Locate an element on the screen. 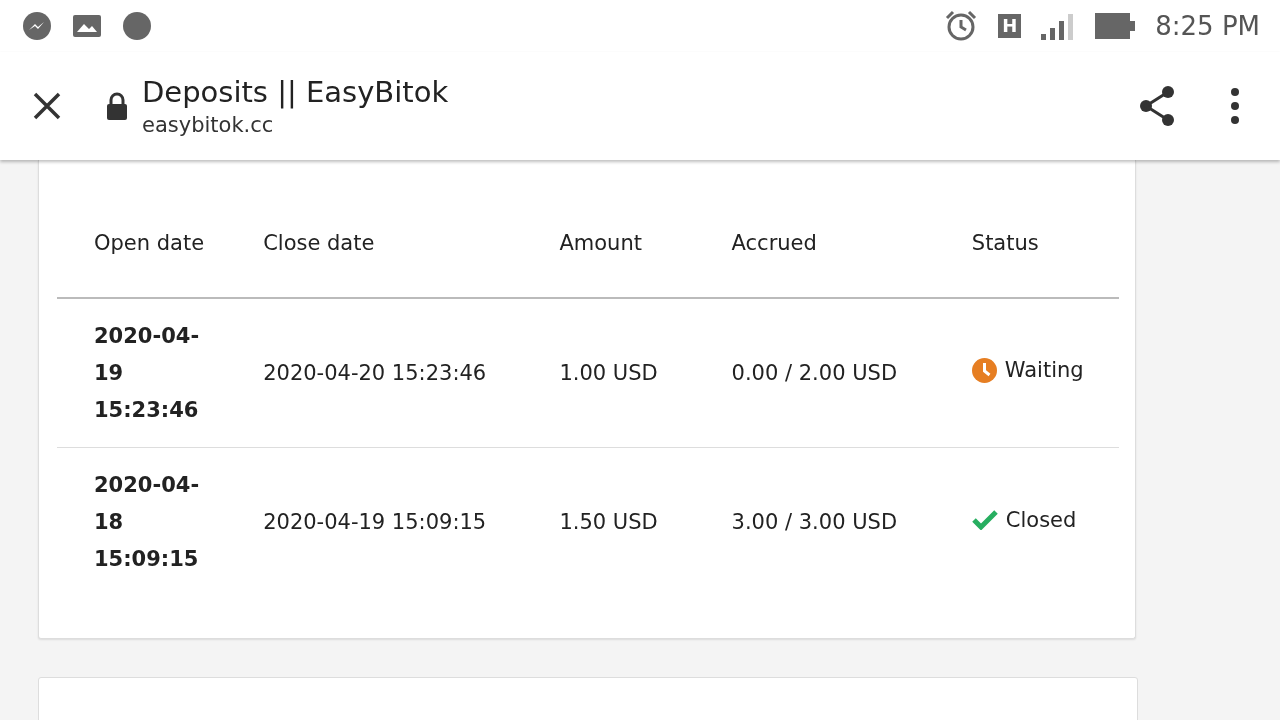  page-url: easybitok.cc is located at coordinates (208, 125).